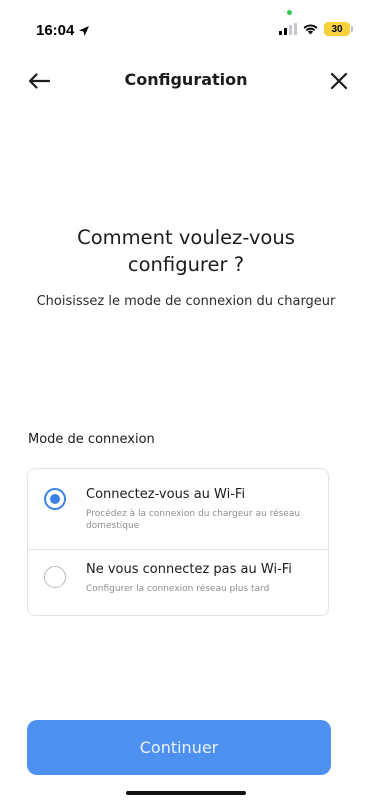 This screenshot has width=372, height=801. I want to click on status-bar: 16:04 30, so click(186, 27).